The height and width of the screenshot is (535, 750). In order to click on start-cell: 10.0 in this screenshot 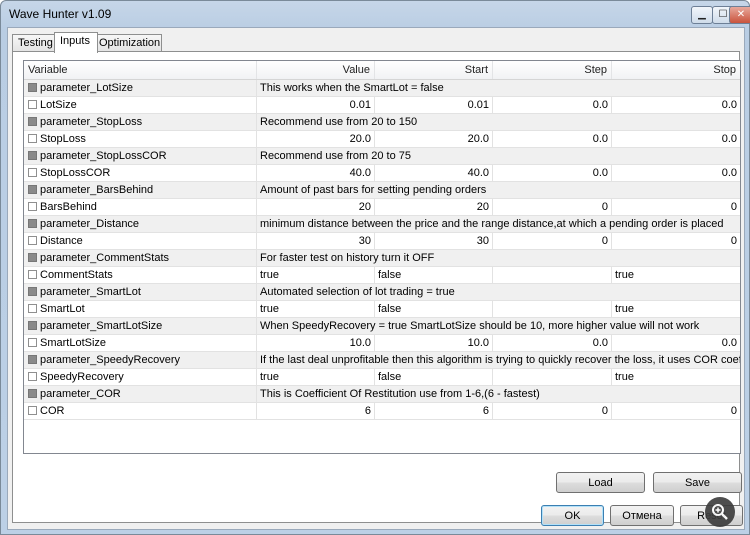, I will do `click(434, 343)`.